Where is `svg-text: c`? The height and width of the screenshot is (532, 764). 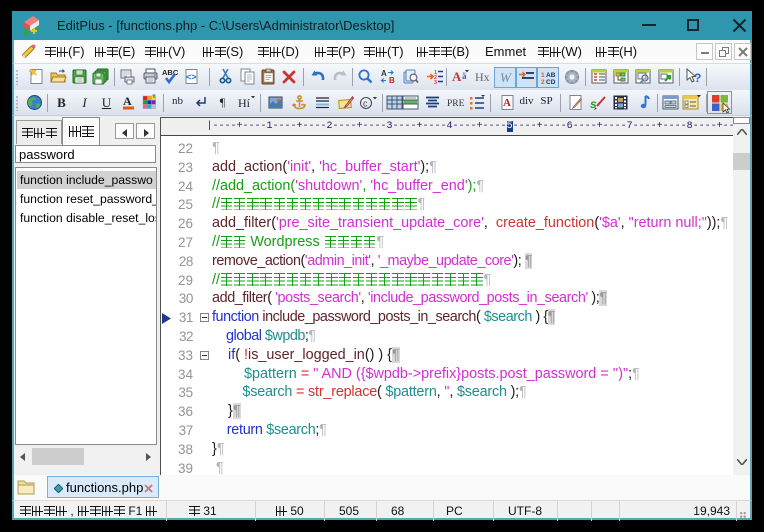 svg-text: c is located at coordinates (365, 104).